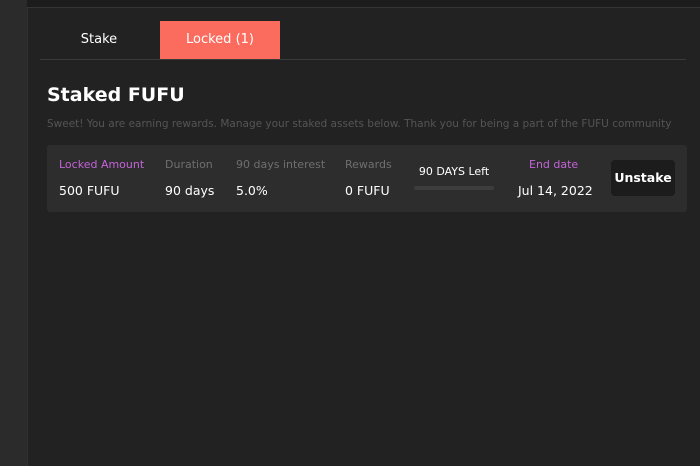 The image size is (700, 466). I want to click on locked-amount-value: 500 FUFU, so click(89, 190).